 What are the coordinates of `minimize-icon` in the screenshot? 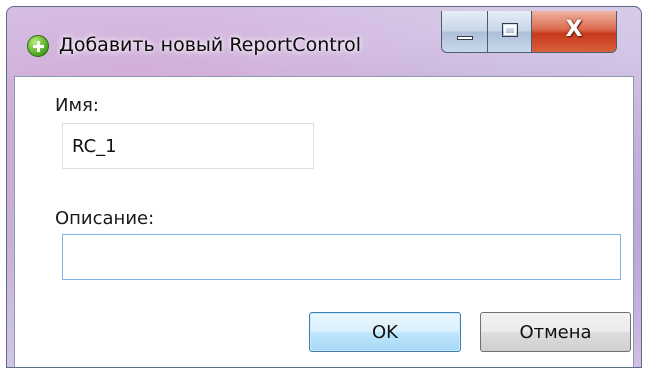 It's located at (465, 38).